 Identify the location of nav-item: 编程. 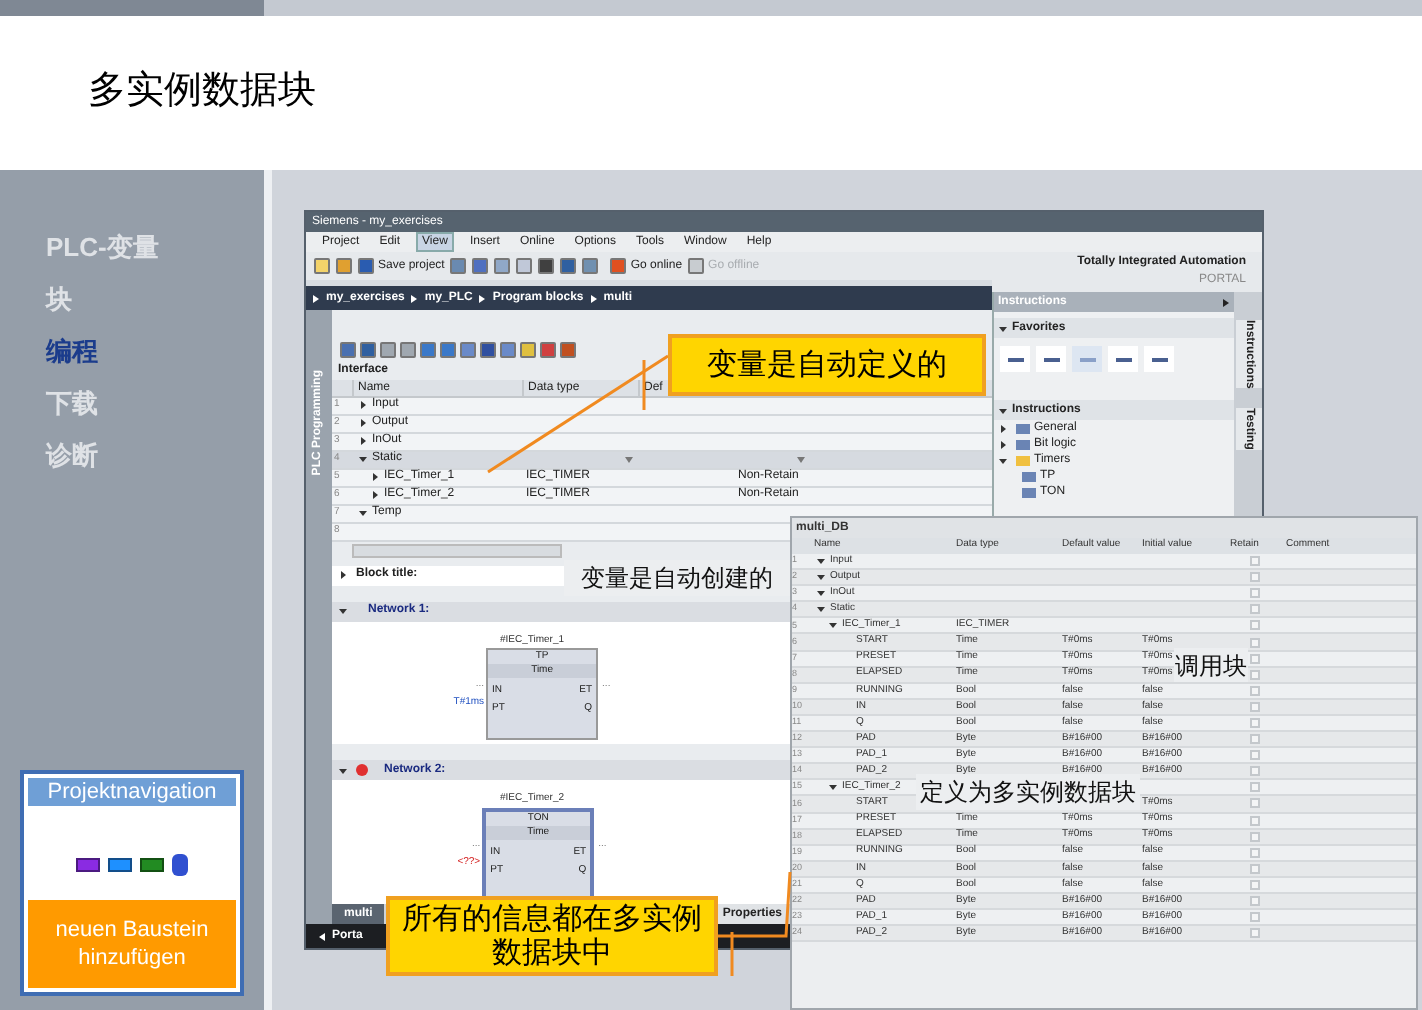
(155, 352).